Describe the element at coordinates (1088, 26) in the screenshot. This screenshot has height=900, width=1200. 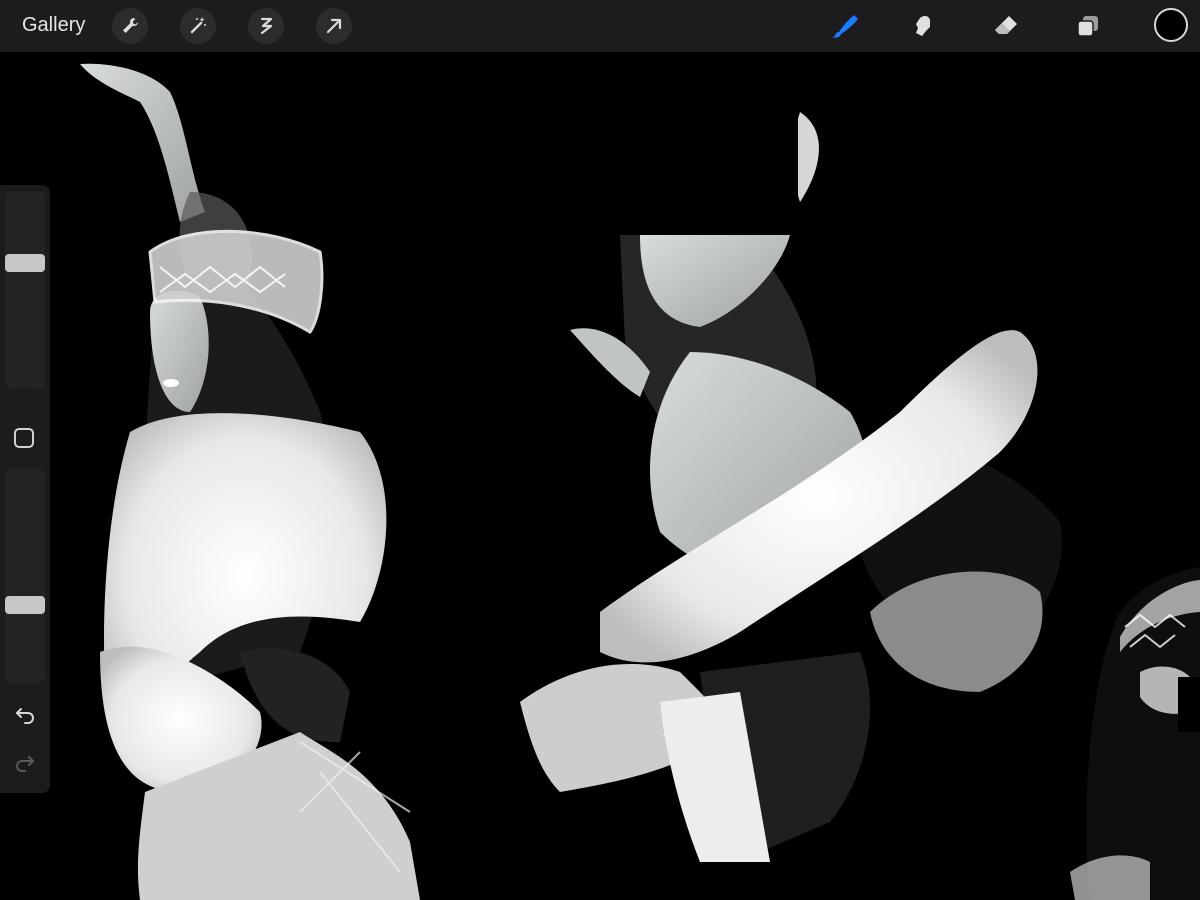
I see `layers-icon` at that location.